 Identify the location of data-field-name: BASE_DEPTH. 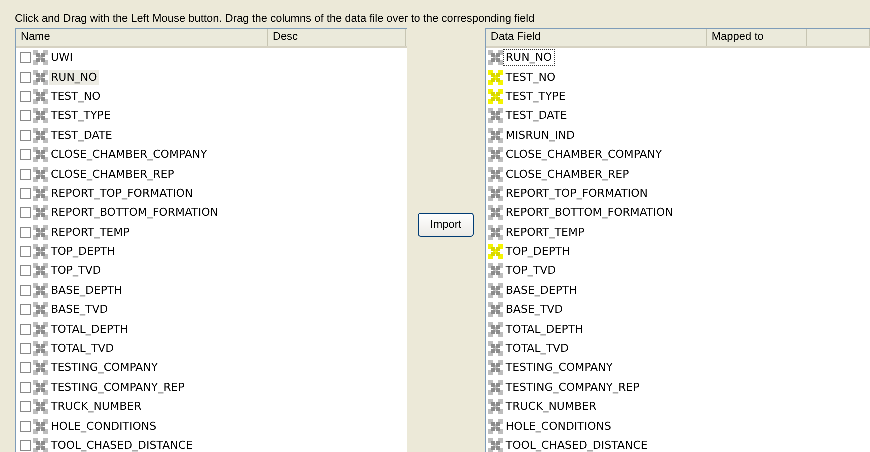
(542, 290).